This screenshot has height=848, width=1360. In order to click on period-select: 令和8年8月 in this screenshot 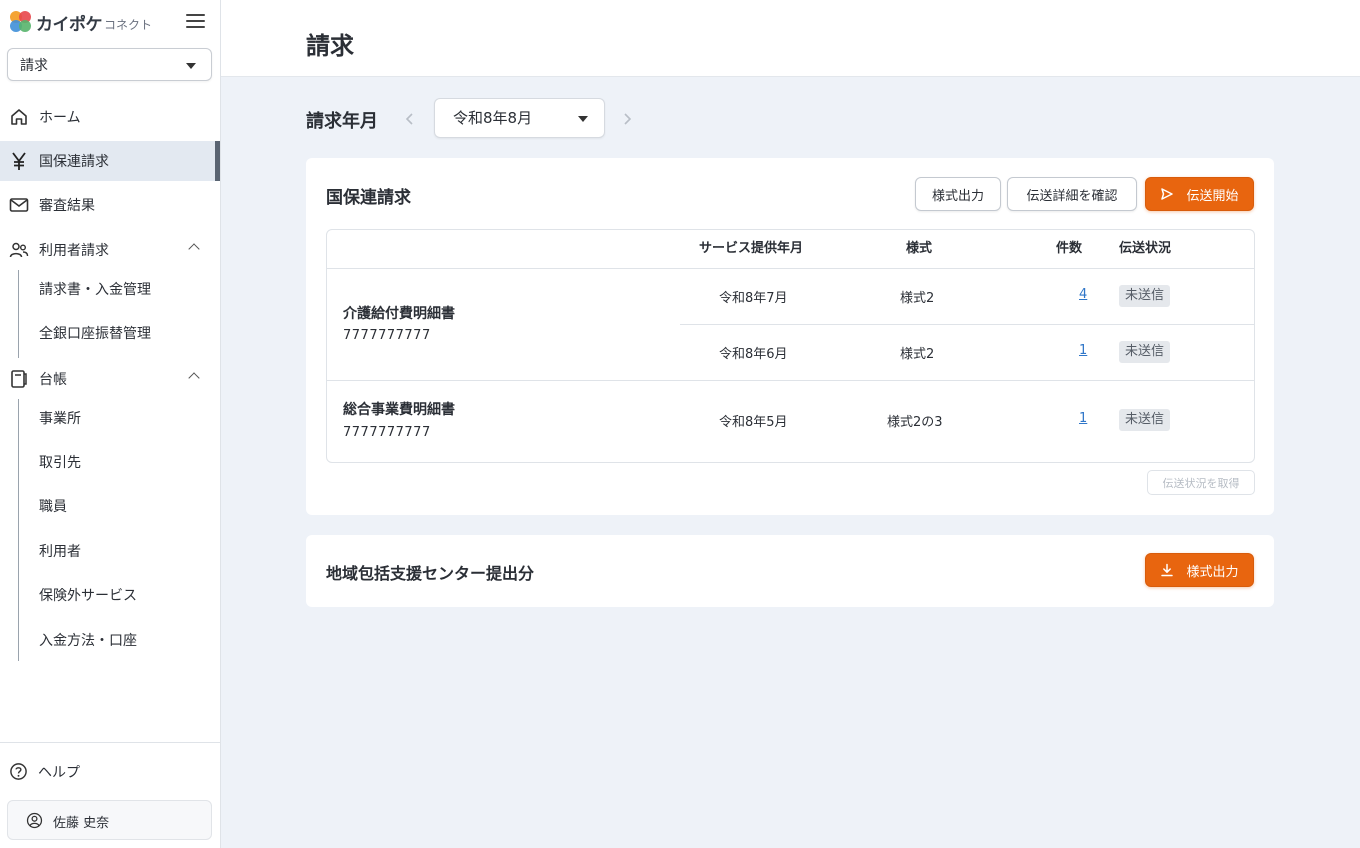, I will do `click(519, 118)`.